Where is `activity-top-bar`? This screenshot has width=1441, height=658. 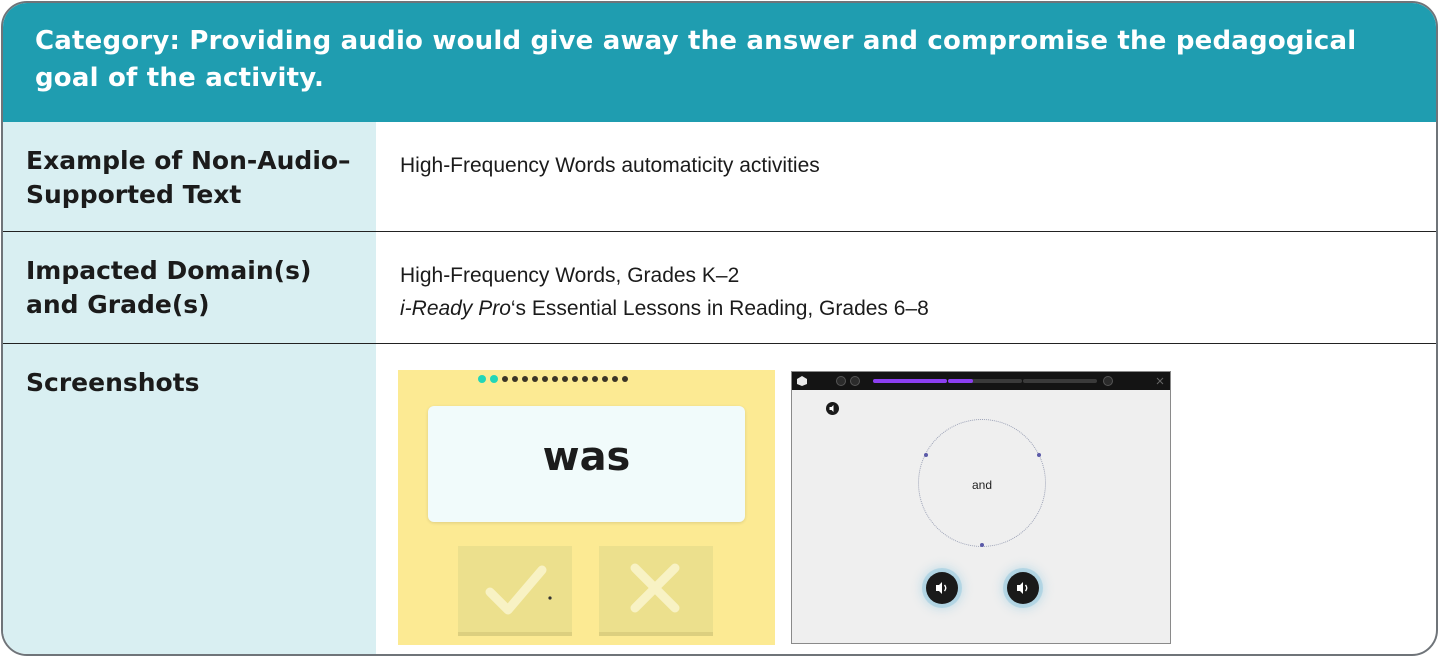 activity-top-bar is located at coordinates (981, 381).